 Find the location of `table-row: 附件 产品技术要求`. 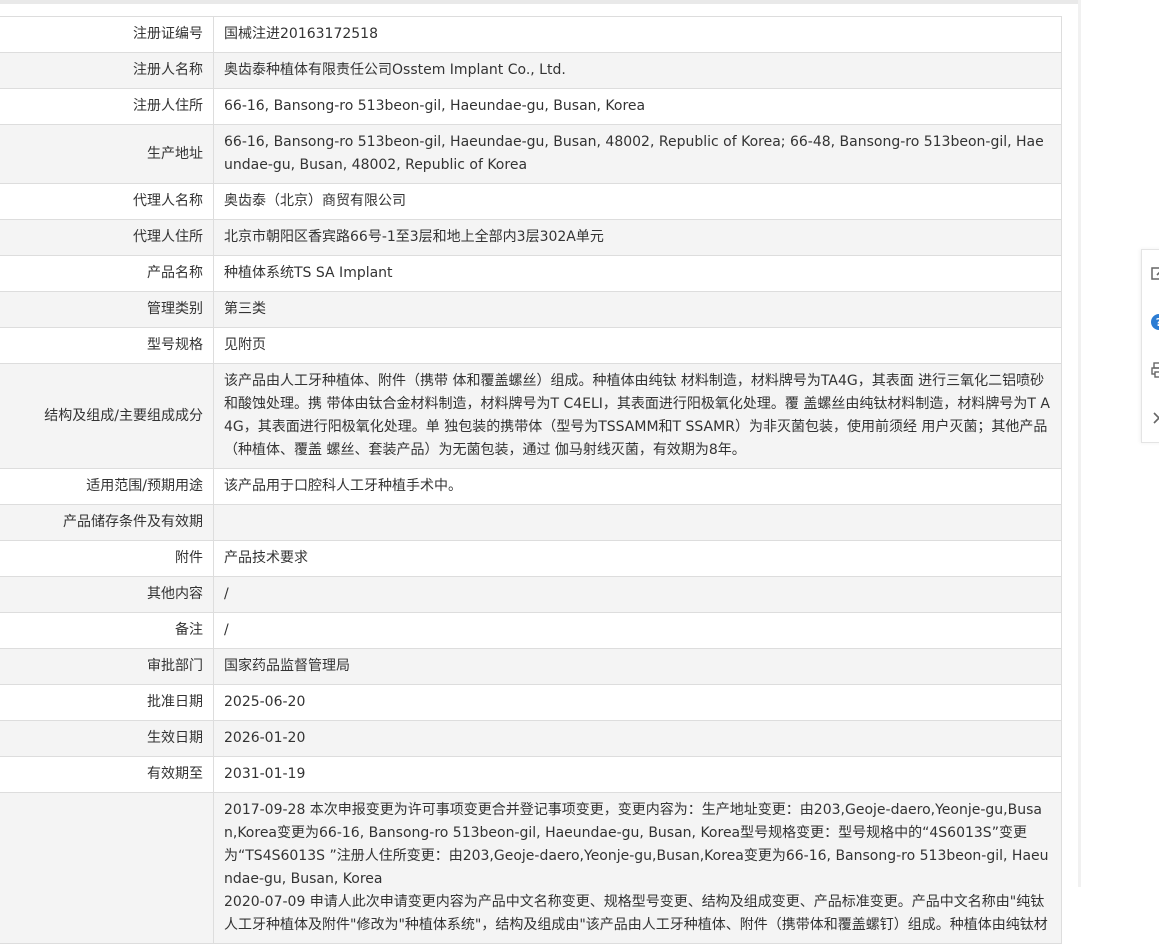

table-row: 附件 产品技术要求 is located at coordinates (531, 558).